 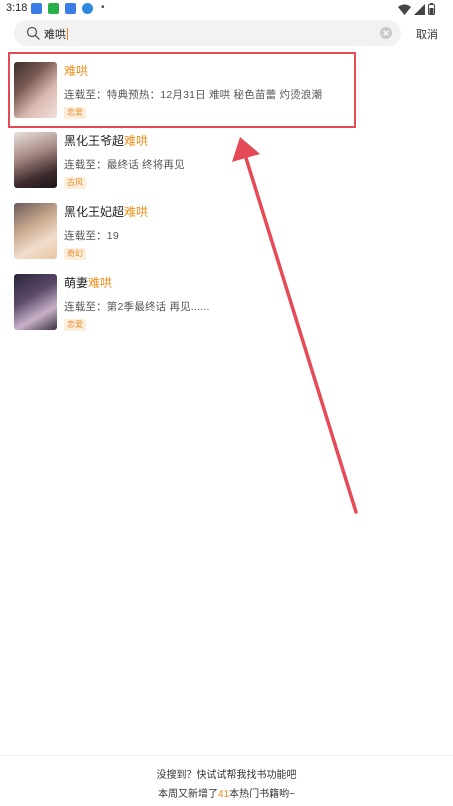 I want to click on new-books-count: 41, so click(x=224, y=794).